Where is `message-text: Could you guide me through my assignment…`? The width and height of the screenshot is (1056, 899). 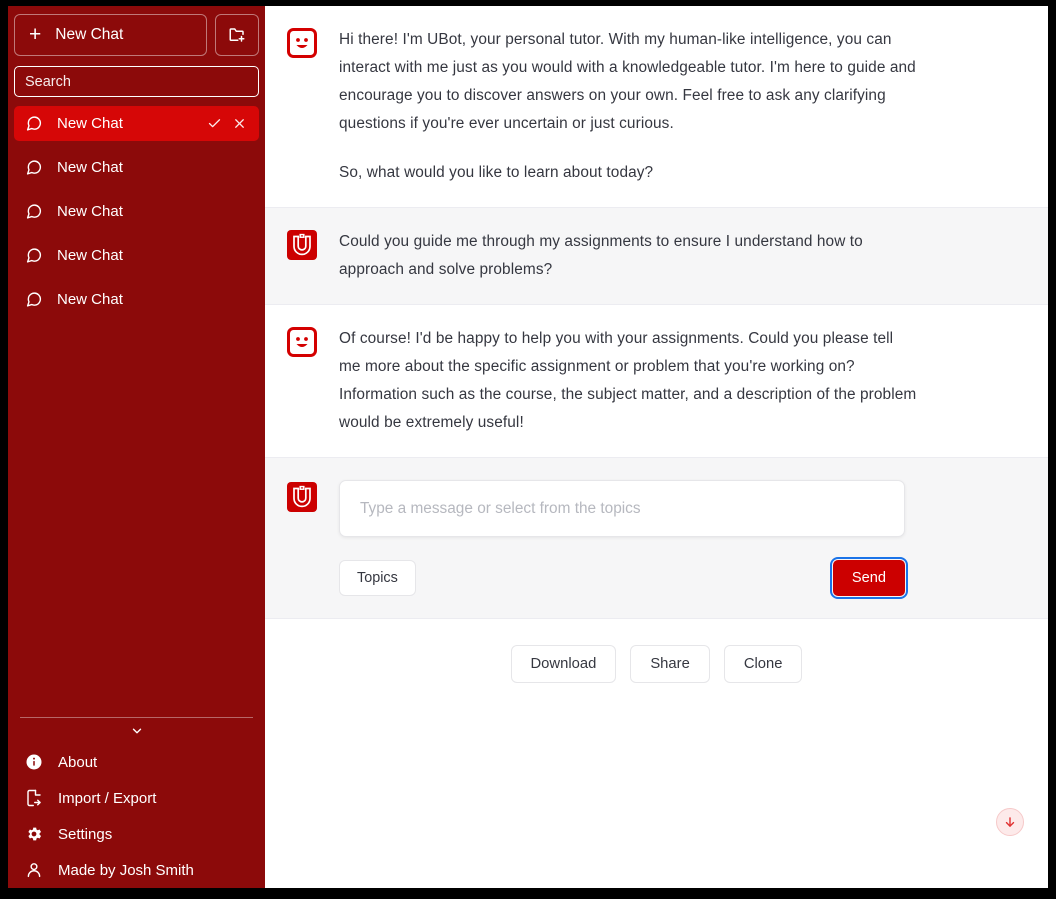
message-text: Could you guide me through my assignment… is located at coordinates (629, 256).